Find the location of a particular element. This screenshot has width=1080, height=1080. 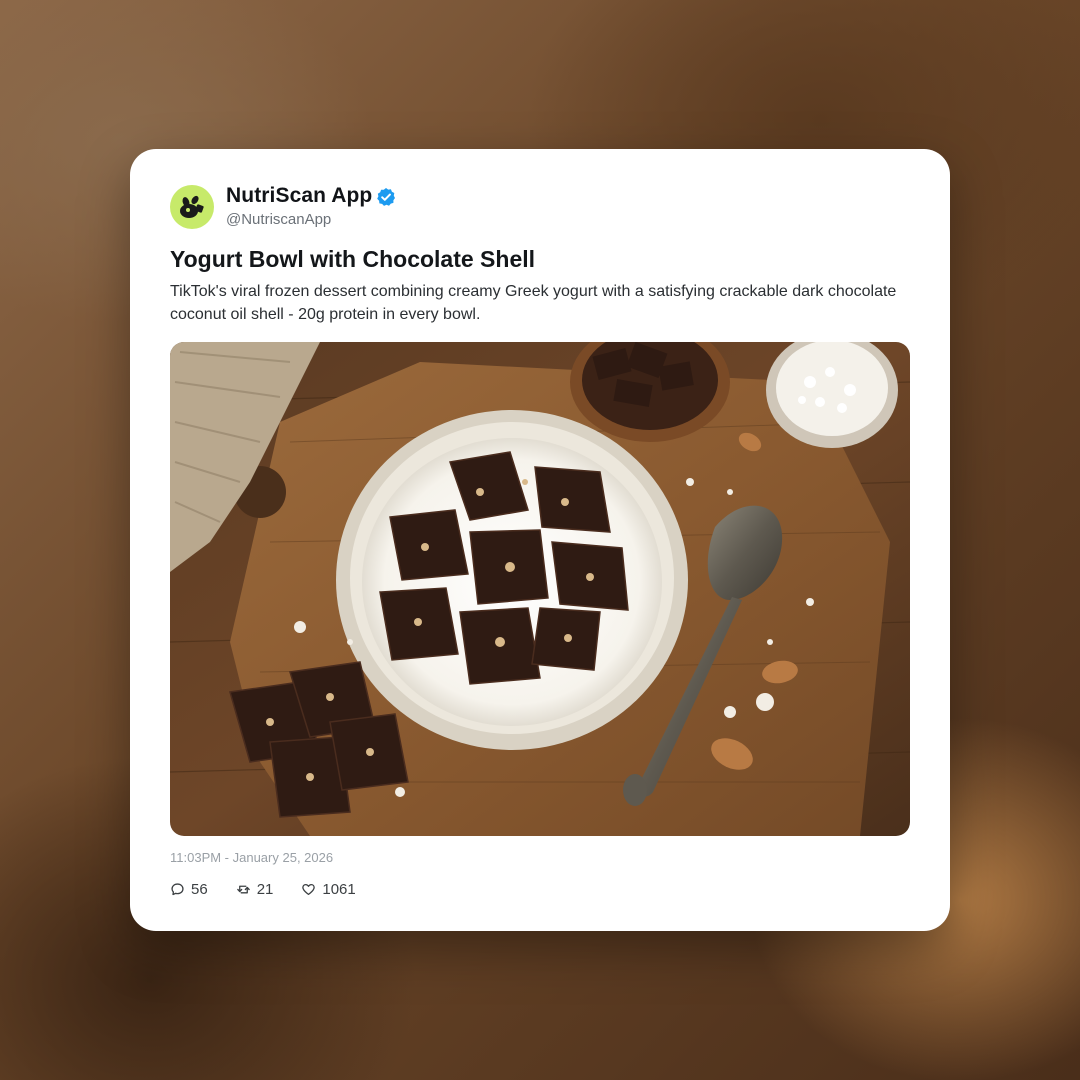

post-title: Yogurt Bowl with Chocolate Shell is located at coordinates (353, 259).